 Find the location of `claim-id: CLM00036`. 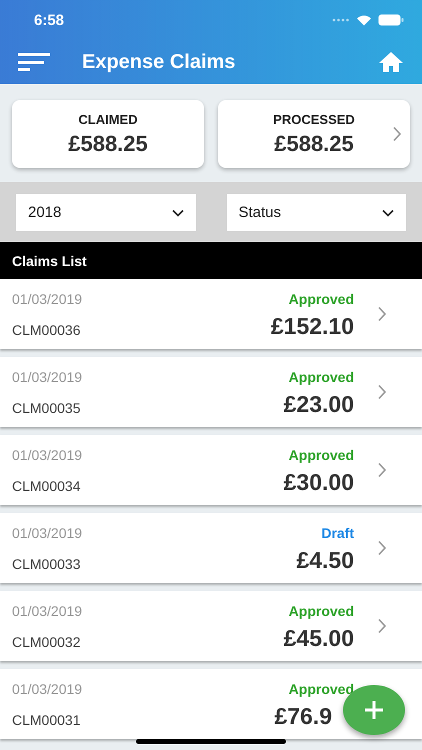

claim-id: CLM00036 is located at coordinates (47, 330).